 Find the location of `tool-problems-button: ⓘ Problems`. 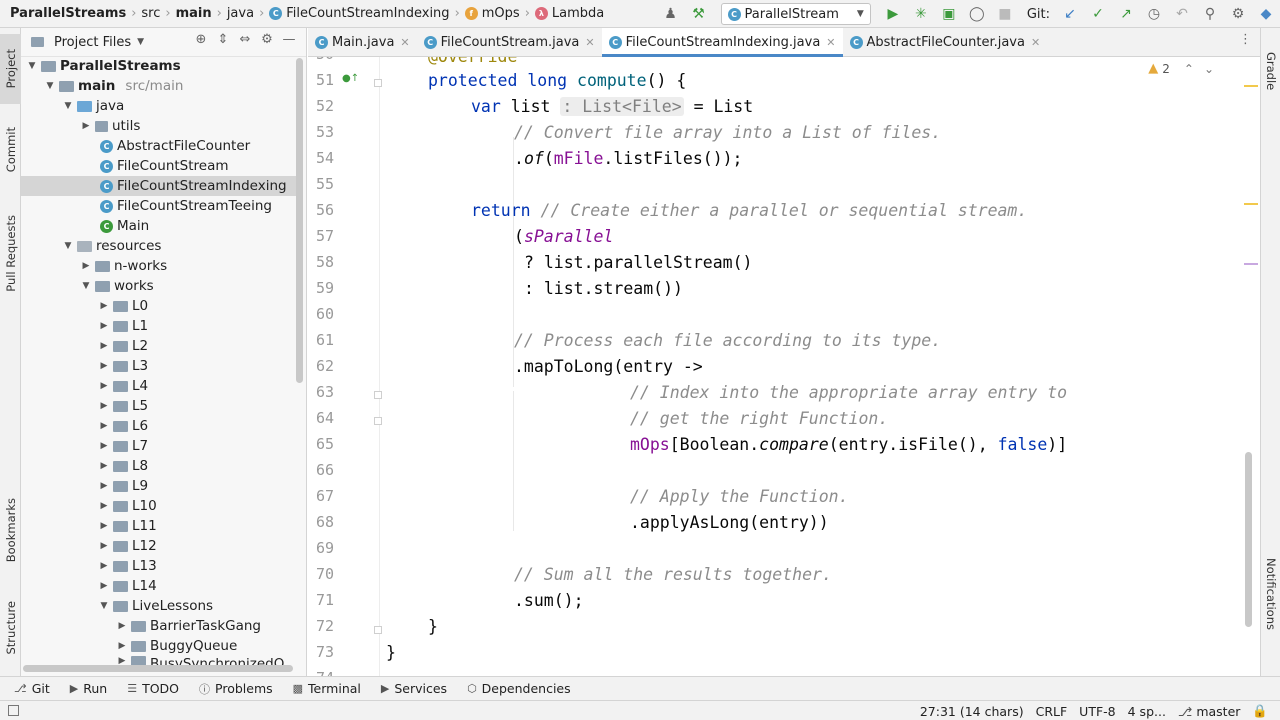

tool-problems-button: ⓘ Problems is located at coordinates (236, 689).